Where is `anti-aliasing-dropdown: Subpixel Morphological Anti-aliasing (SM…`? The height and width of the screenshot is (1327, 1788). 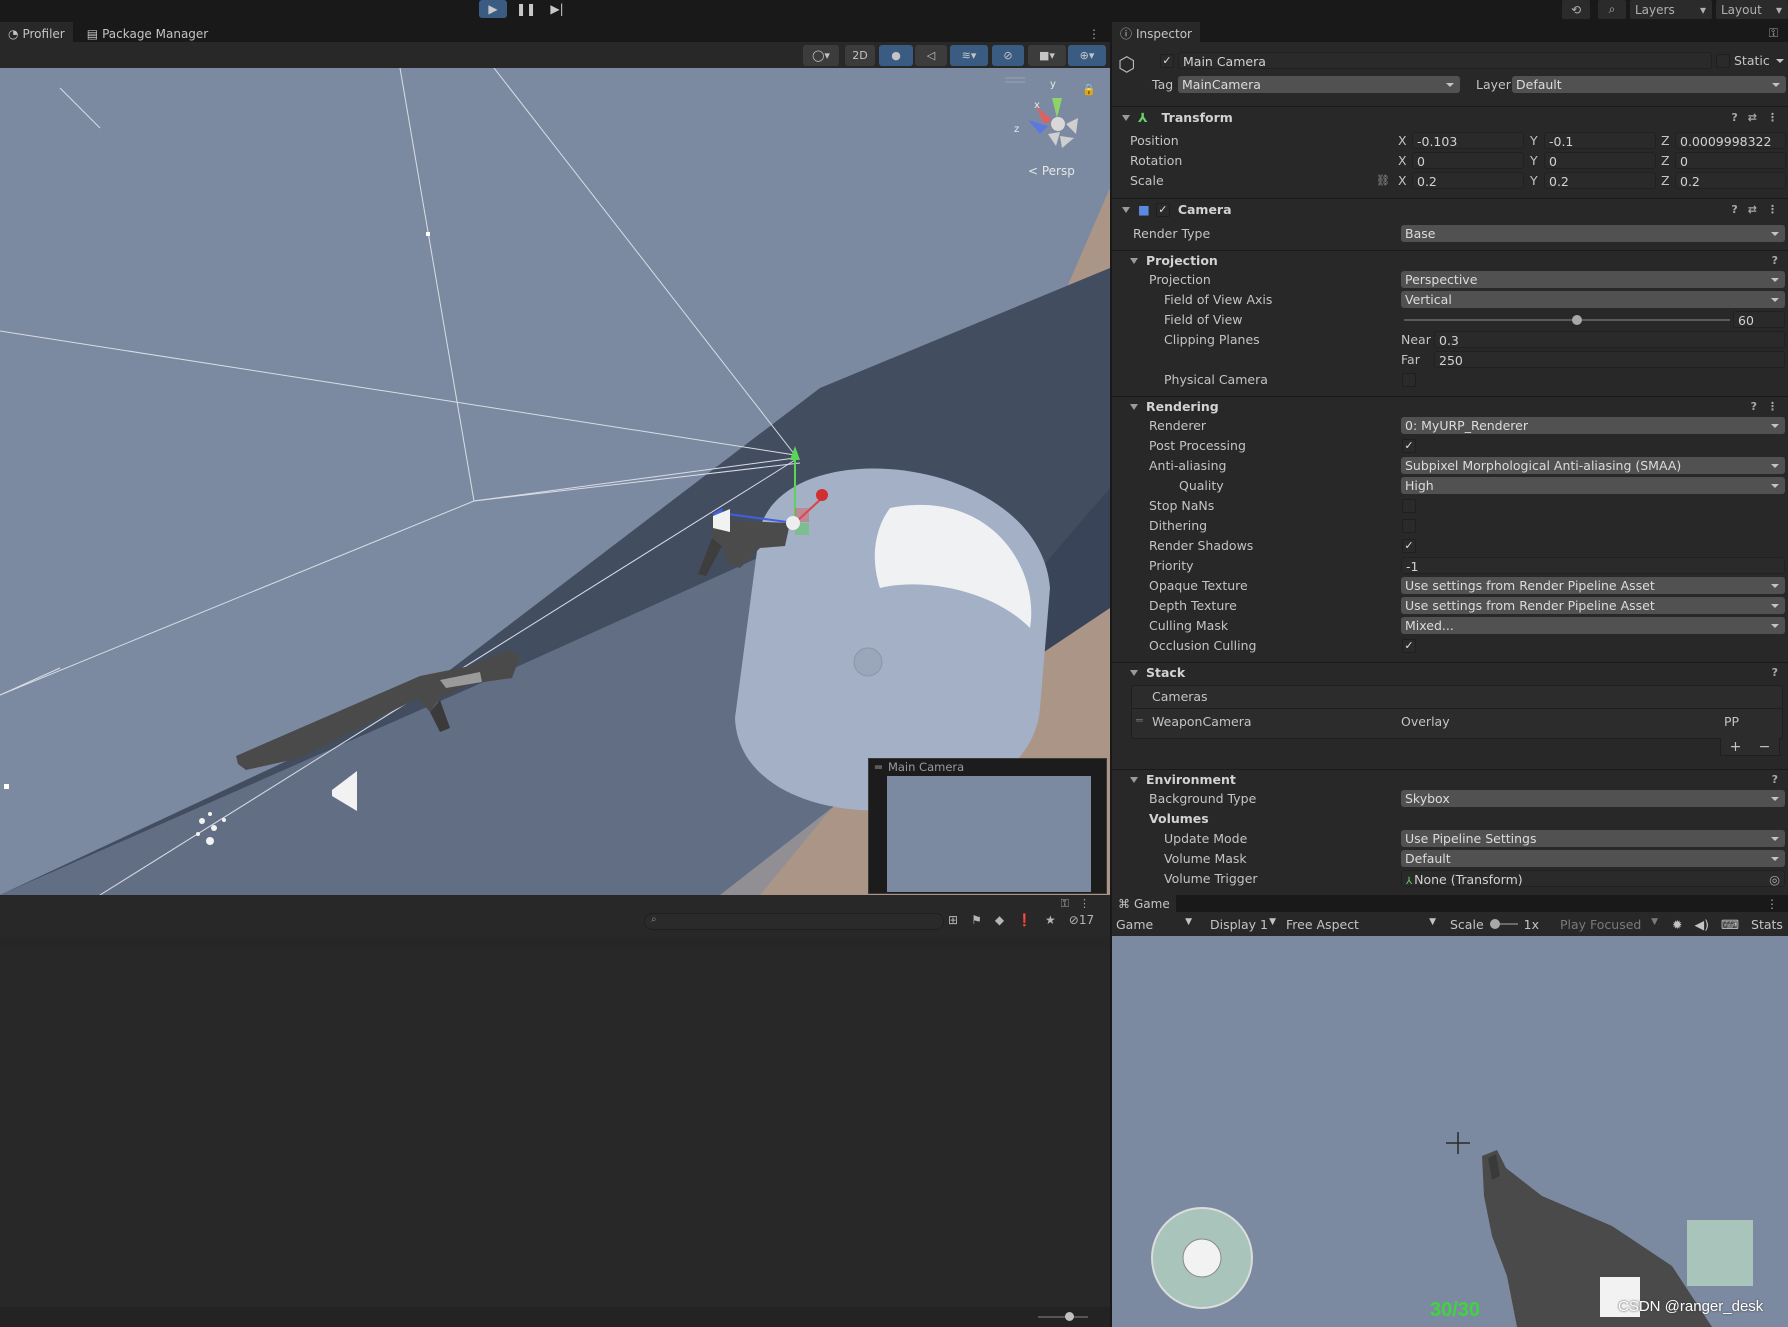 anti-aliasing-dropdown: Subpixel Morphological Anti-aliasing (SM… is located at coordinates (1593, 465).